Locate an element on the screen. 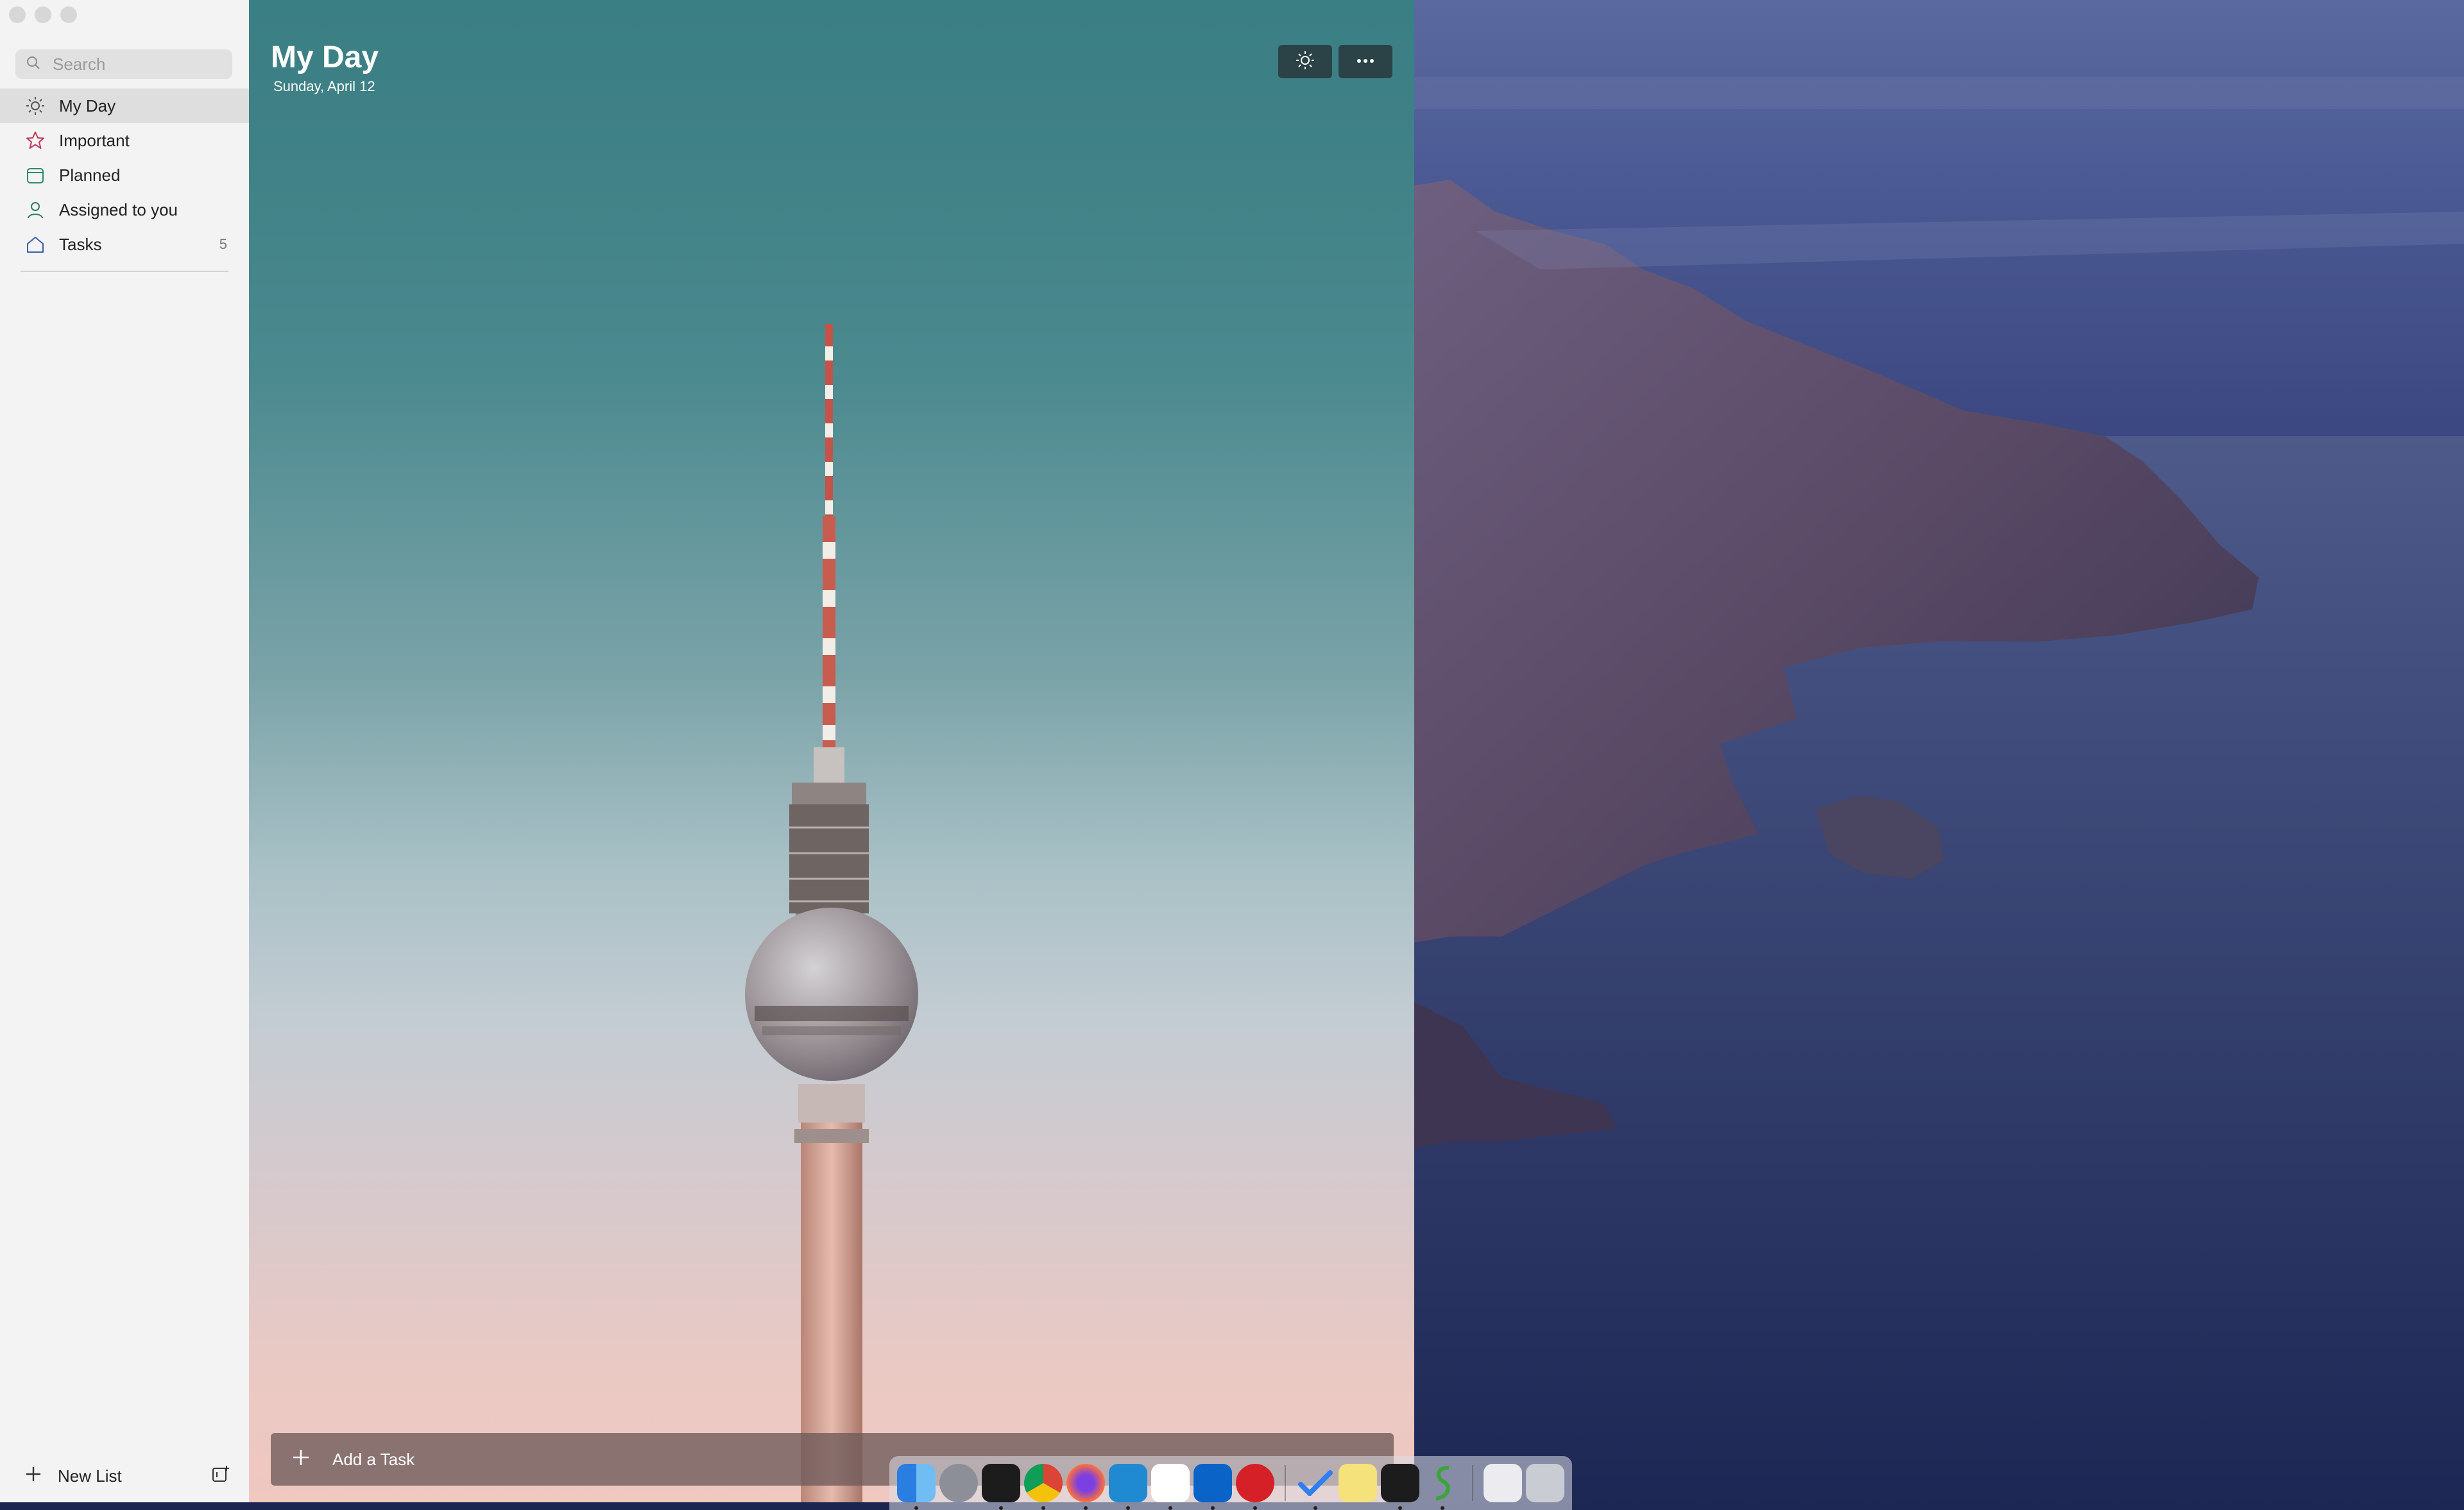 Image resolution: width=2464 pixels, height=1510 pixels. new-group-button is located at coordinates (220, 1475).